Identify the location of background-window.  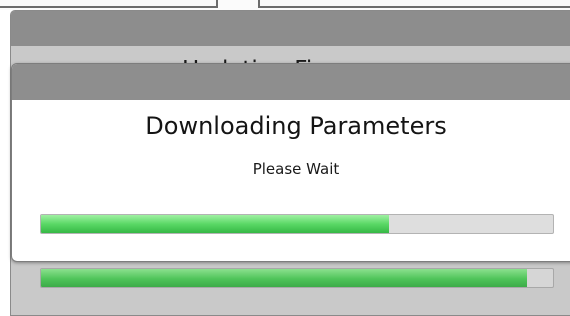
(285, 5).